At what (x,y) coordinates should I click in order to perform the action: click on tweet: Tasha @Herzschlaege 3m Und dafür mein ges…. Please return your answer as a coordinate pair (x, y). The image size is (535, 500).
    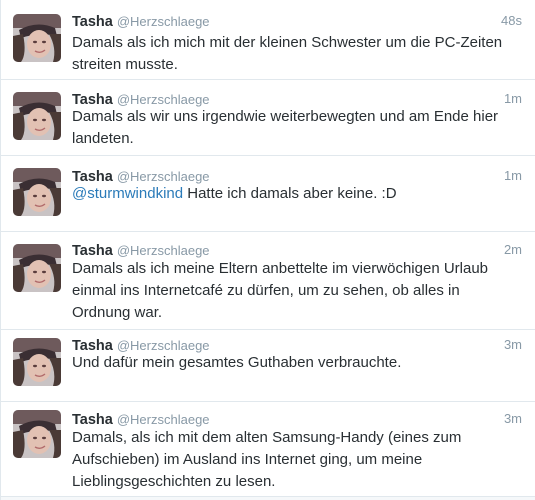
    Looking at the image, I should click on (268, 366).